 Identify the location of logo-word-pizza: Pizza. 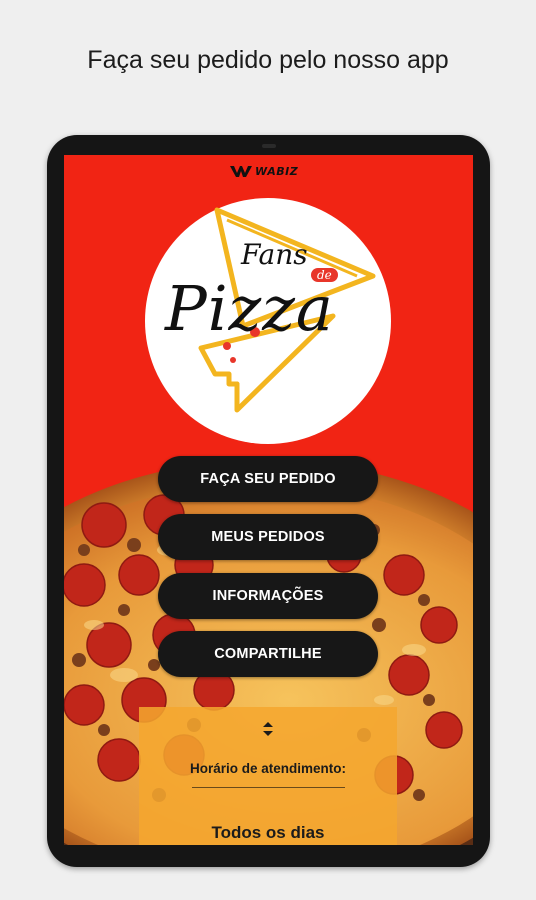
(249, 308).